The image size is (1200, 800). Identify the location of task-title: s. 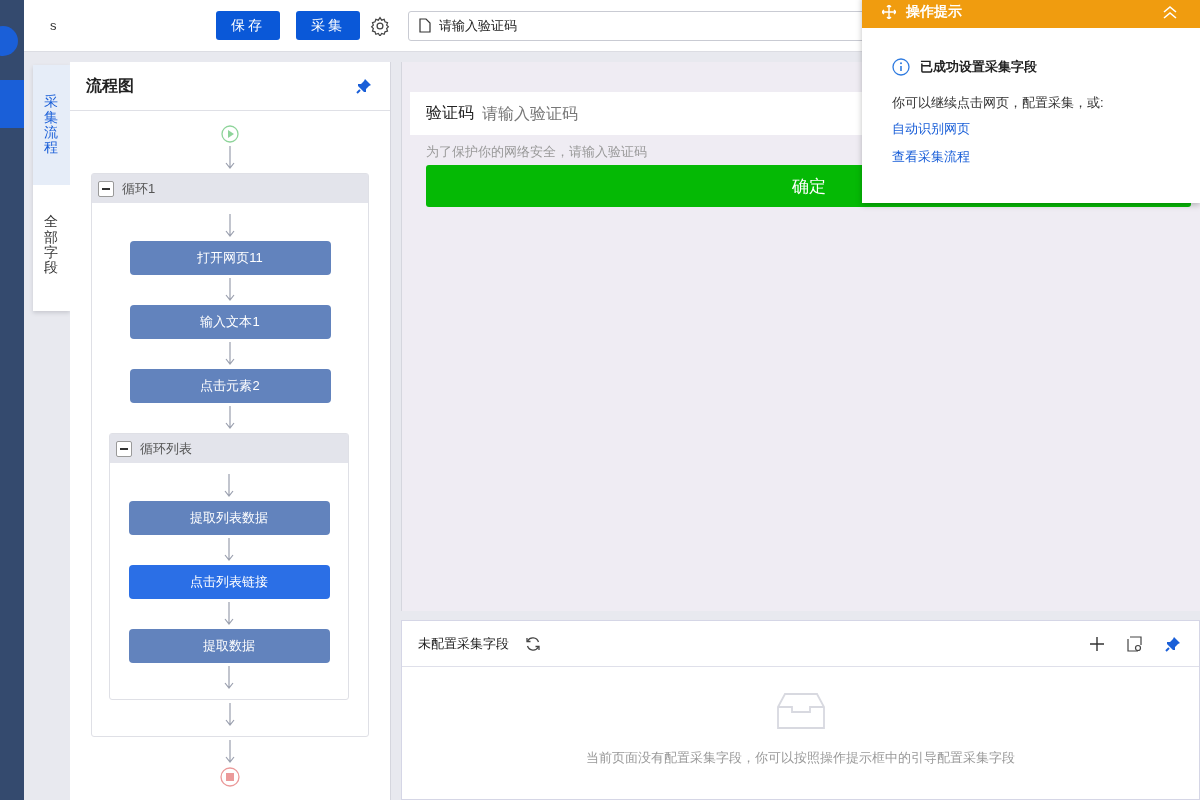
(53, 25).